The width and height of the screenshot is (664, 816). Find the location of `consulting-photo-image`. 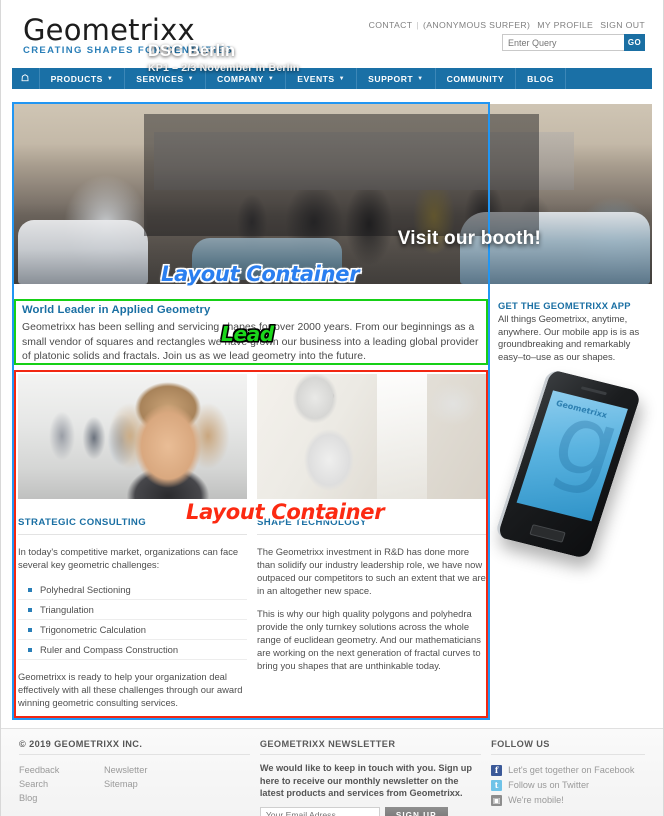

consulting-photo-image is located at coordinates (132, 436).